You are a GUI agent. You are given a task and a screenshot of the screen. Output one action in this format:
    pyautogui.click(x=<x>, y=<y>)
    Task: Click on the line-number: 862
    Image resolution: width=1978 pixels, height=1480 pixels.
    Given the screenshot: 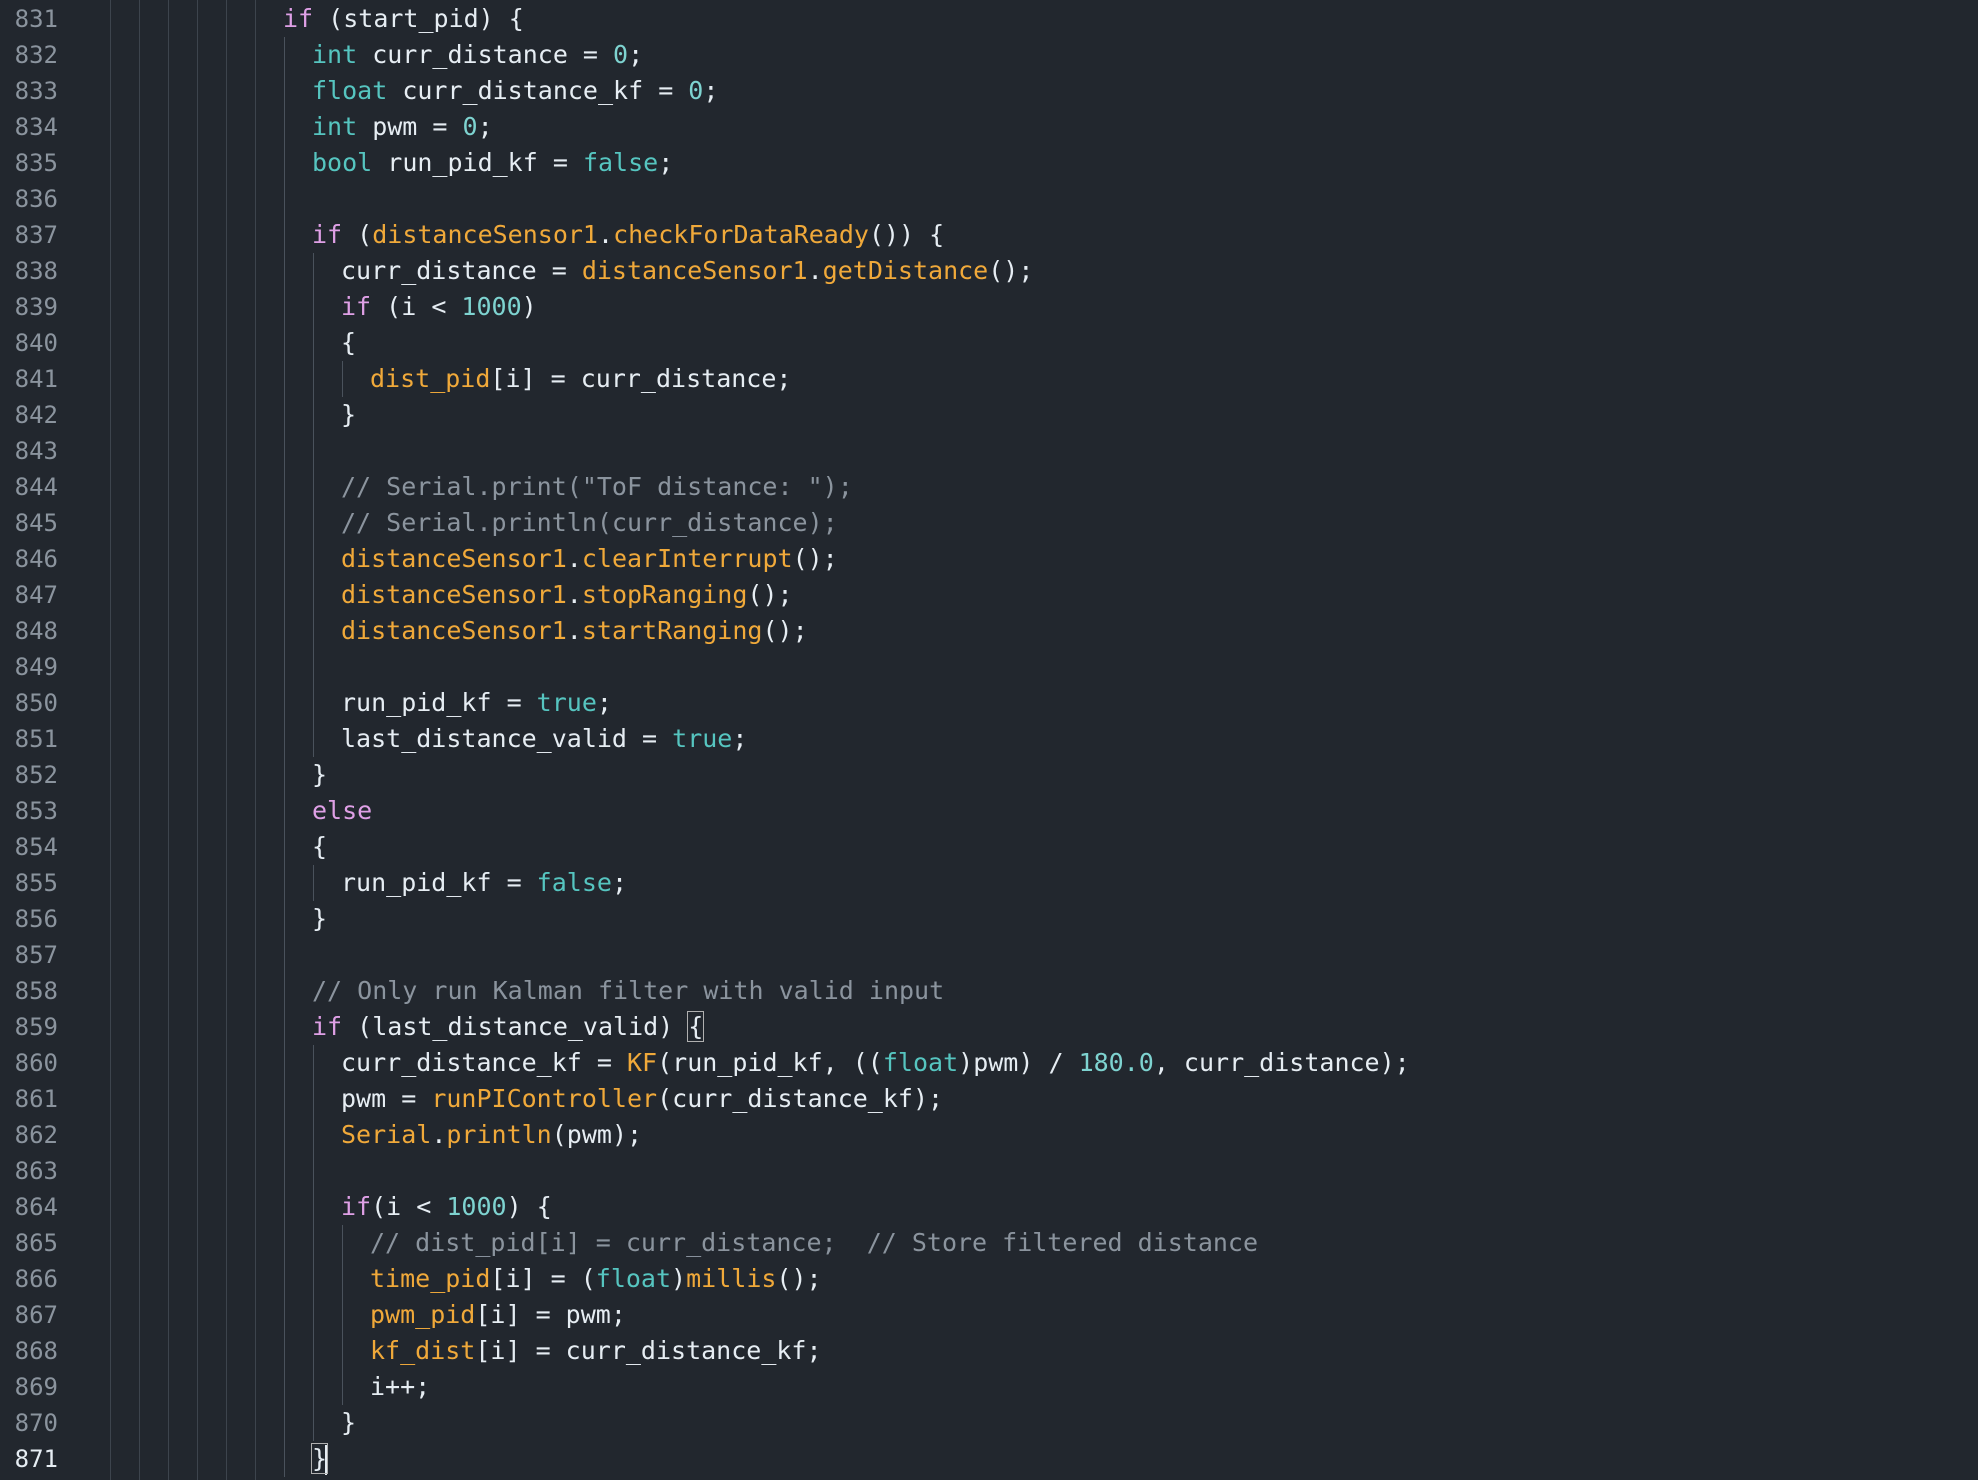 What is the action you would take?
    pyautogui.click(x=36, y=1135)
    